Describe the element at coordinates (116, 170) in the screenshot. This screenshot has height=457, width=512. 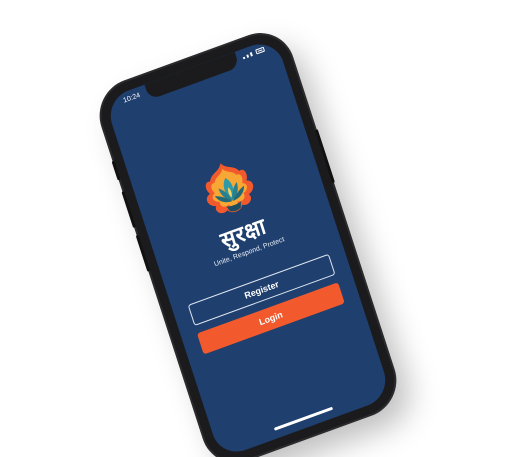
I see `mute-switch` at that location.